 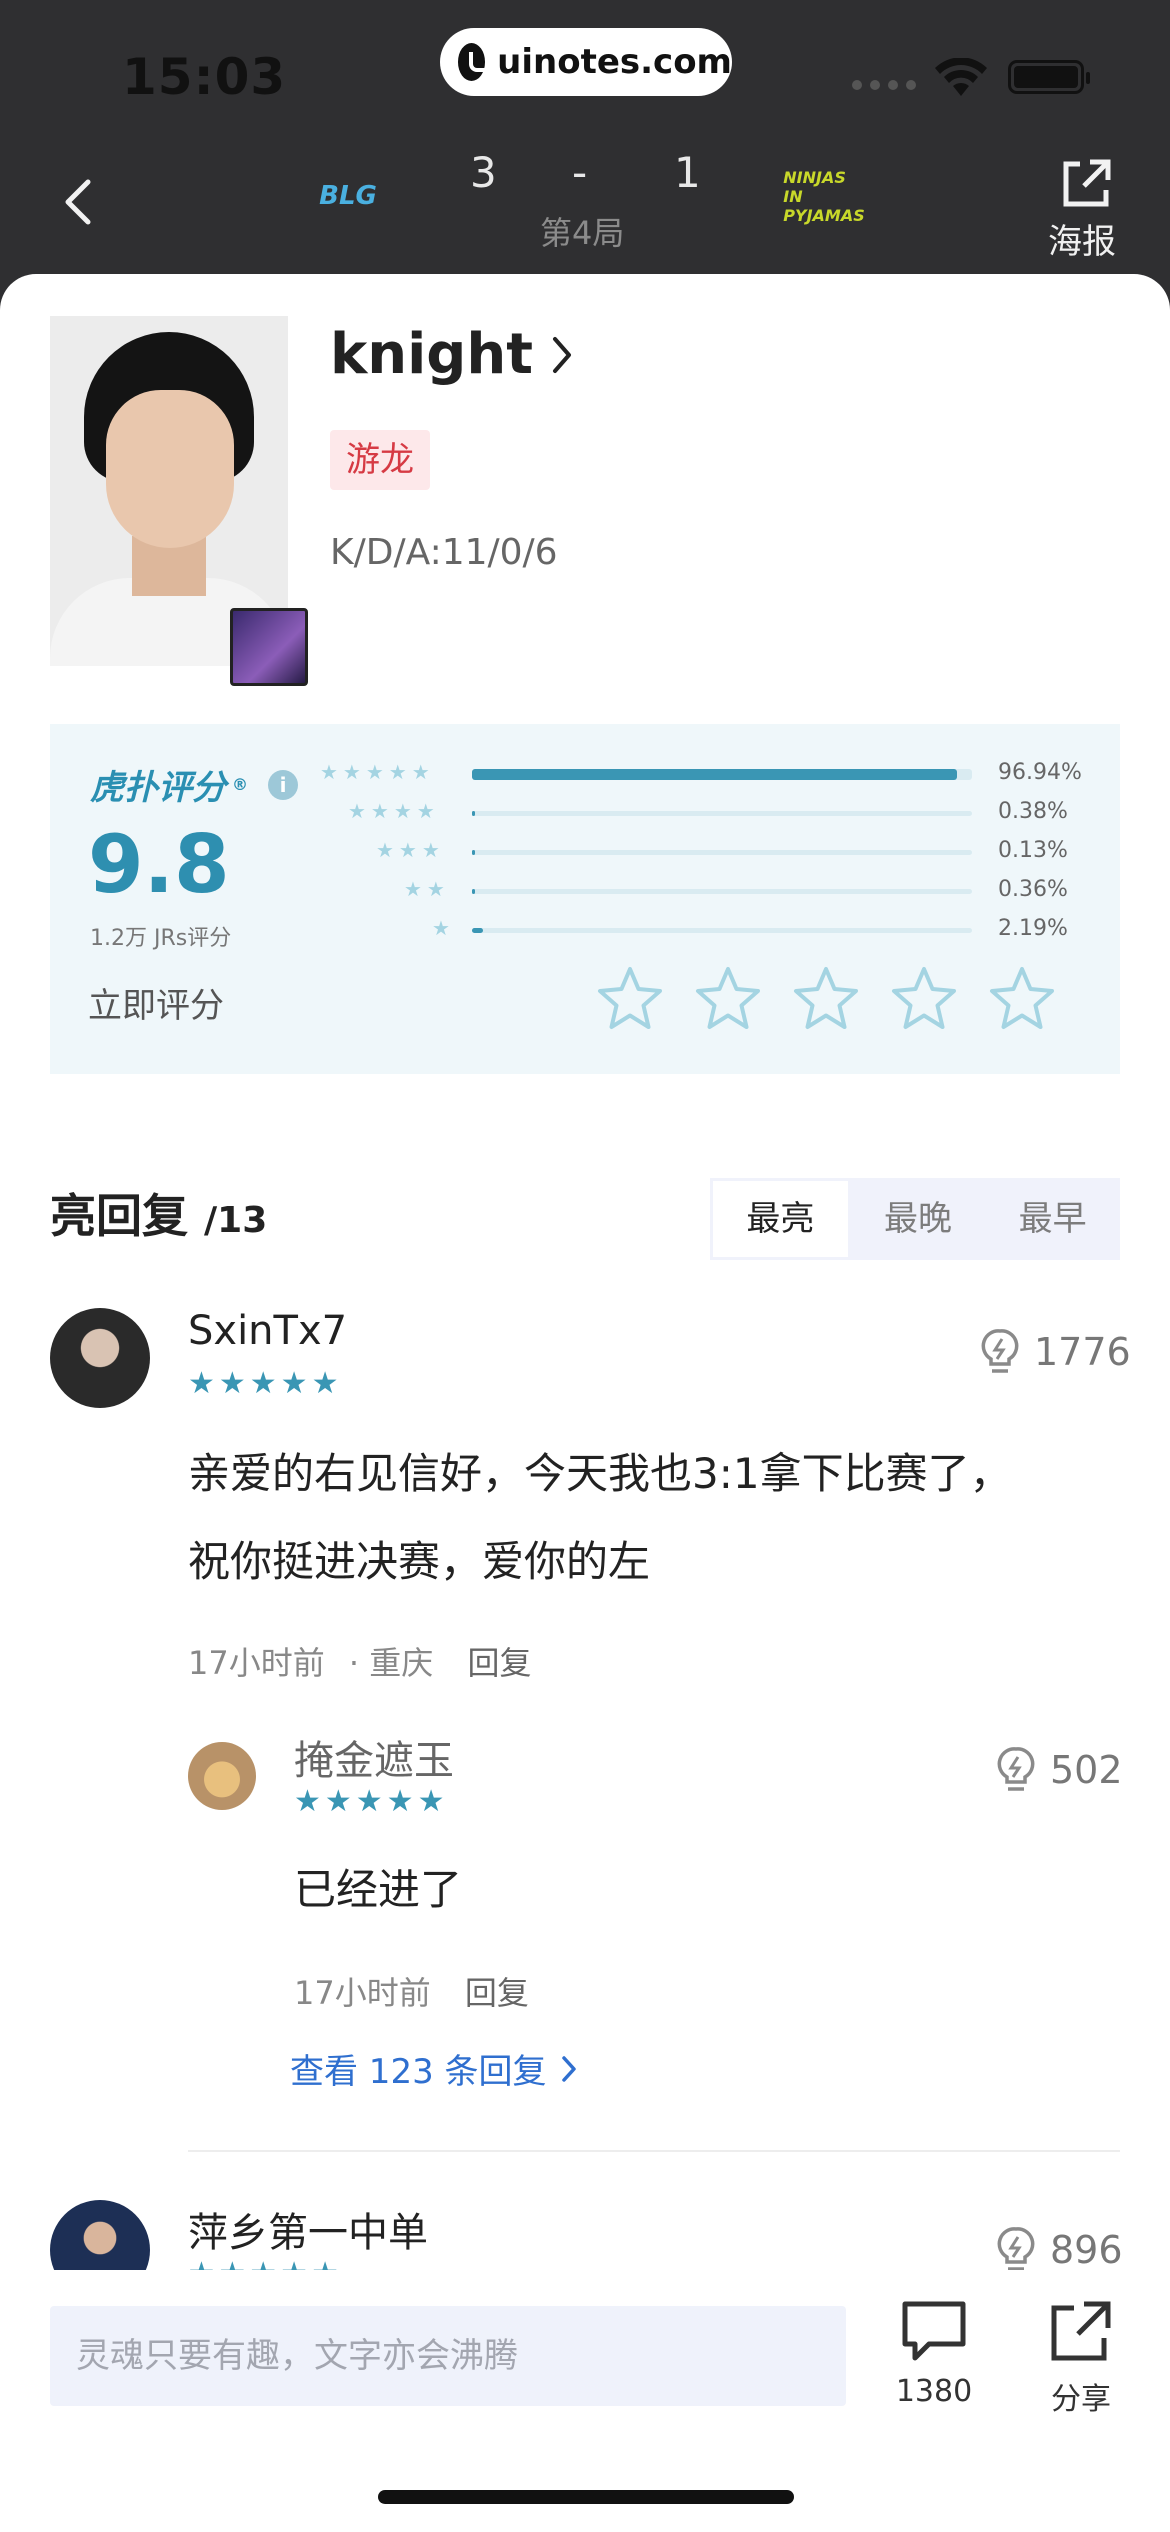 I want to click on rating-distribution-row: ★★★★★ 96.94%, so click(x=708, y=775).